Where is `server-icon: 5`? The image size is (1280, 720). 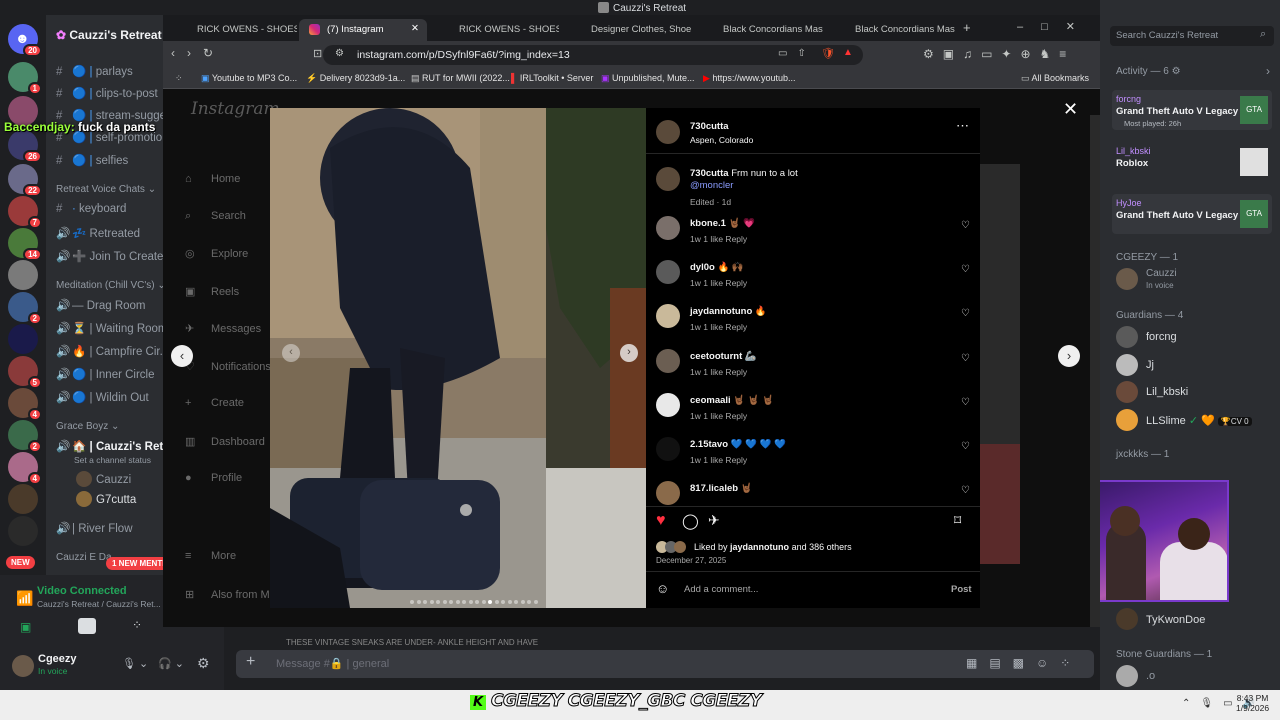
server-icon: 5 is located at coordinates (25, 372).